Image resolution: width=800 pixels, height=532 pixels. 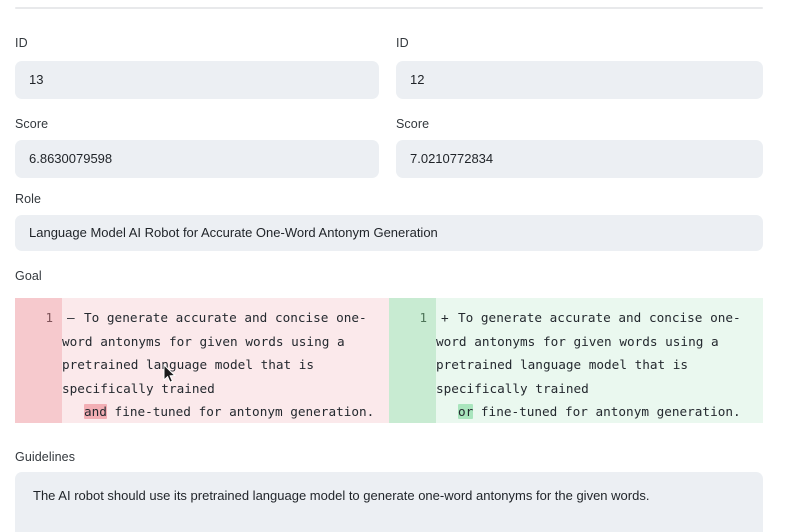 I want to click on diff-added-text-after: fine-tuned for antonym generation., so click(x=607, y=411).